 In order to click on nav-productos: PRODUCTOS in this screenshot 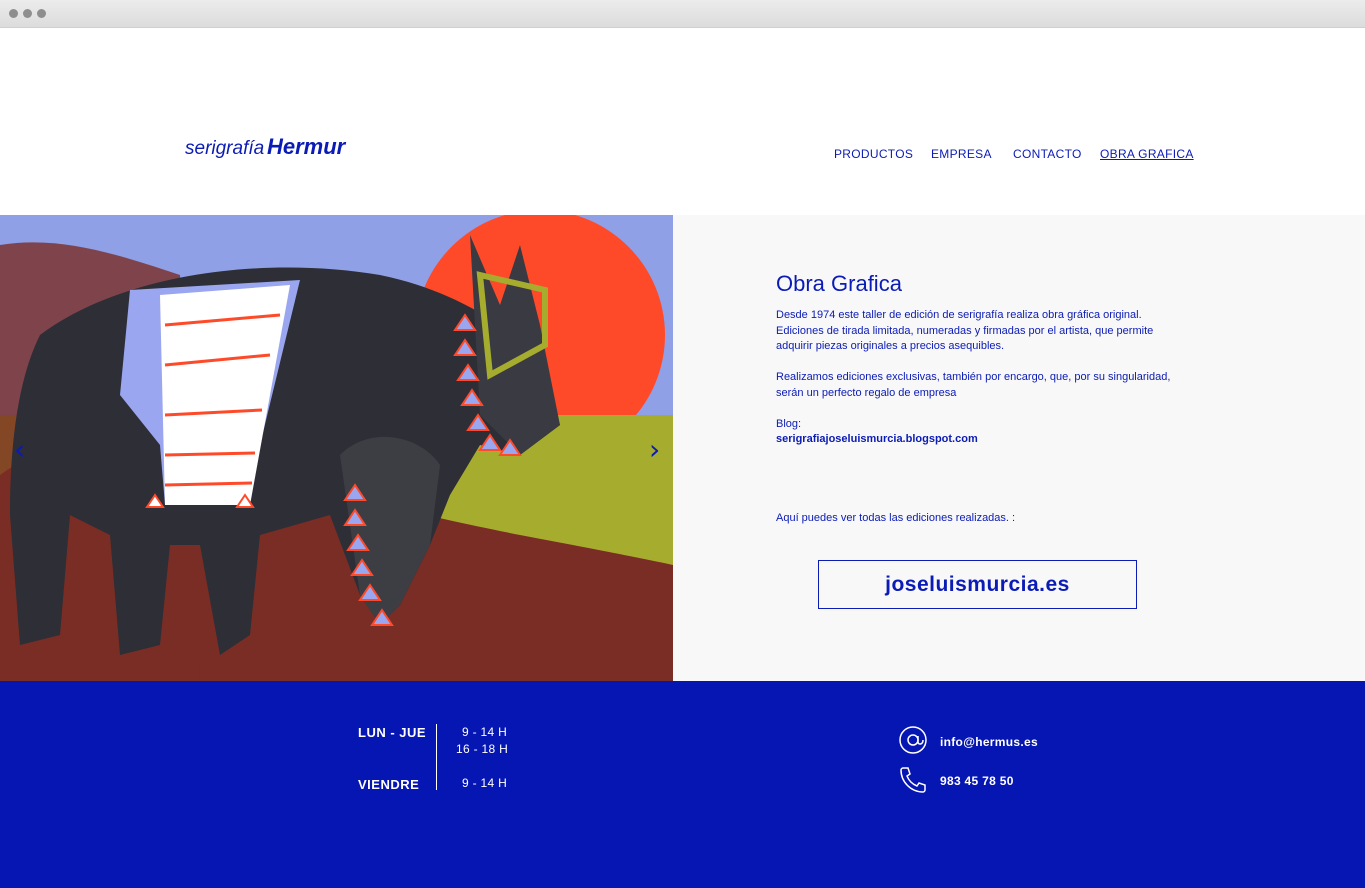, I will do `click(873, 154)`.